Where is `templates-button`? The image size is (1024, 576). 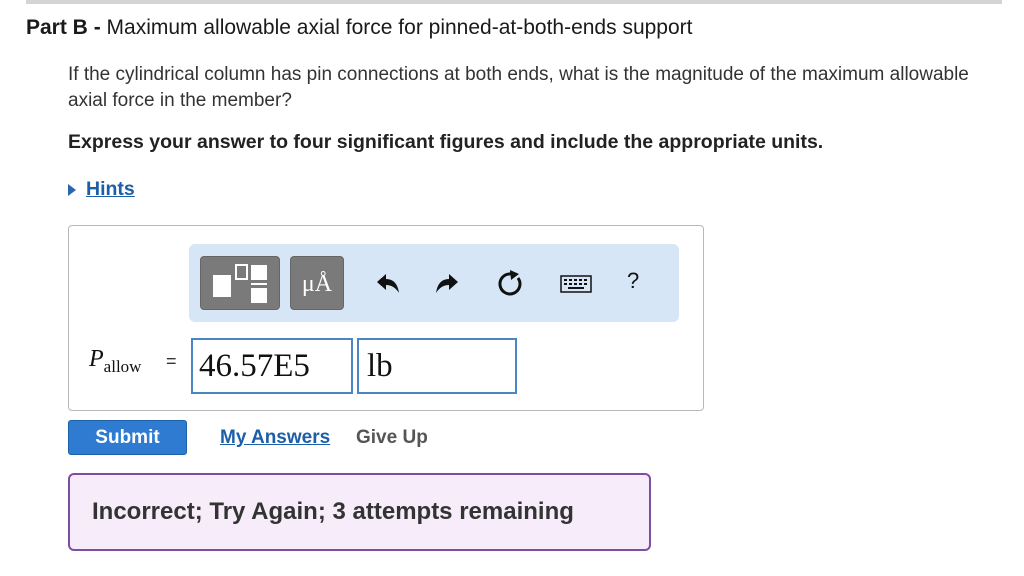 templates-button is located at coordinates (240, 283).